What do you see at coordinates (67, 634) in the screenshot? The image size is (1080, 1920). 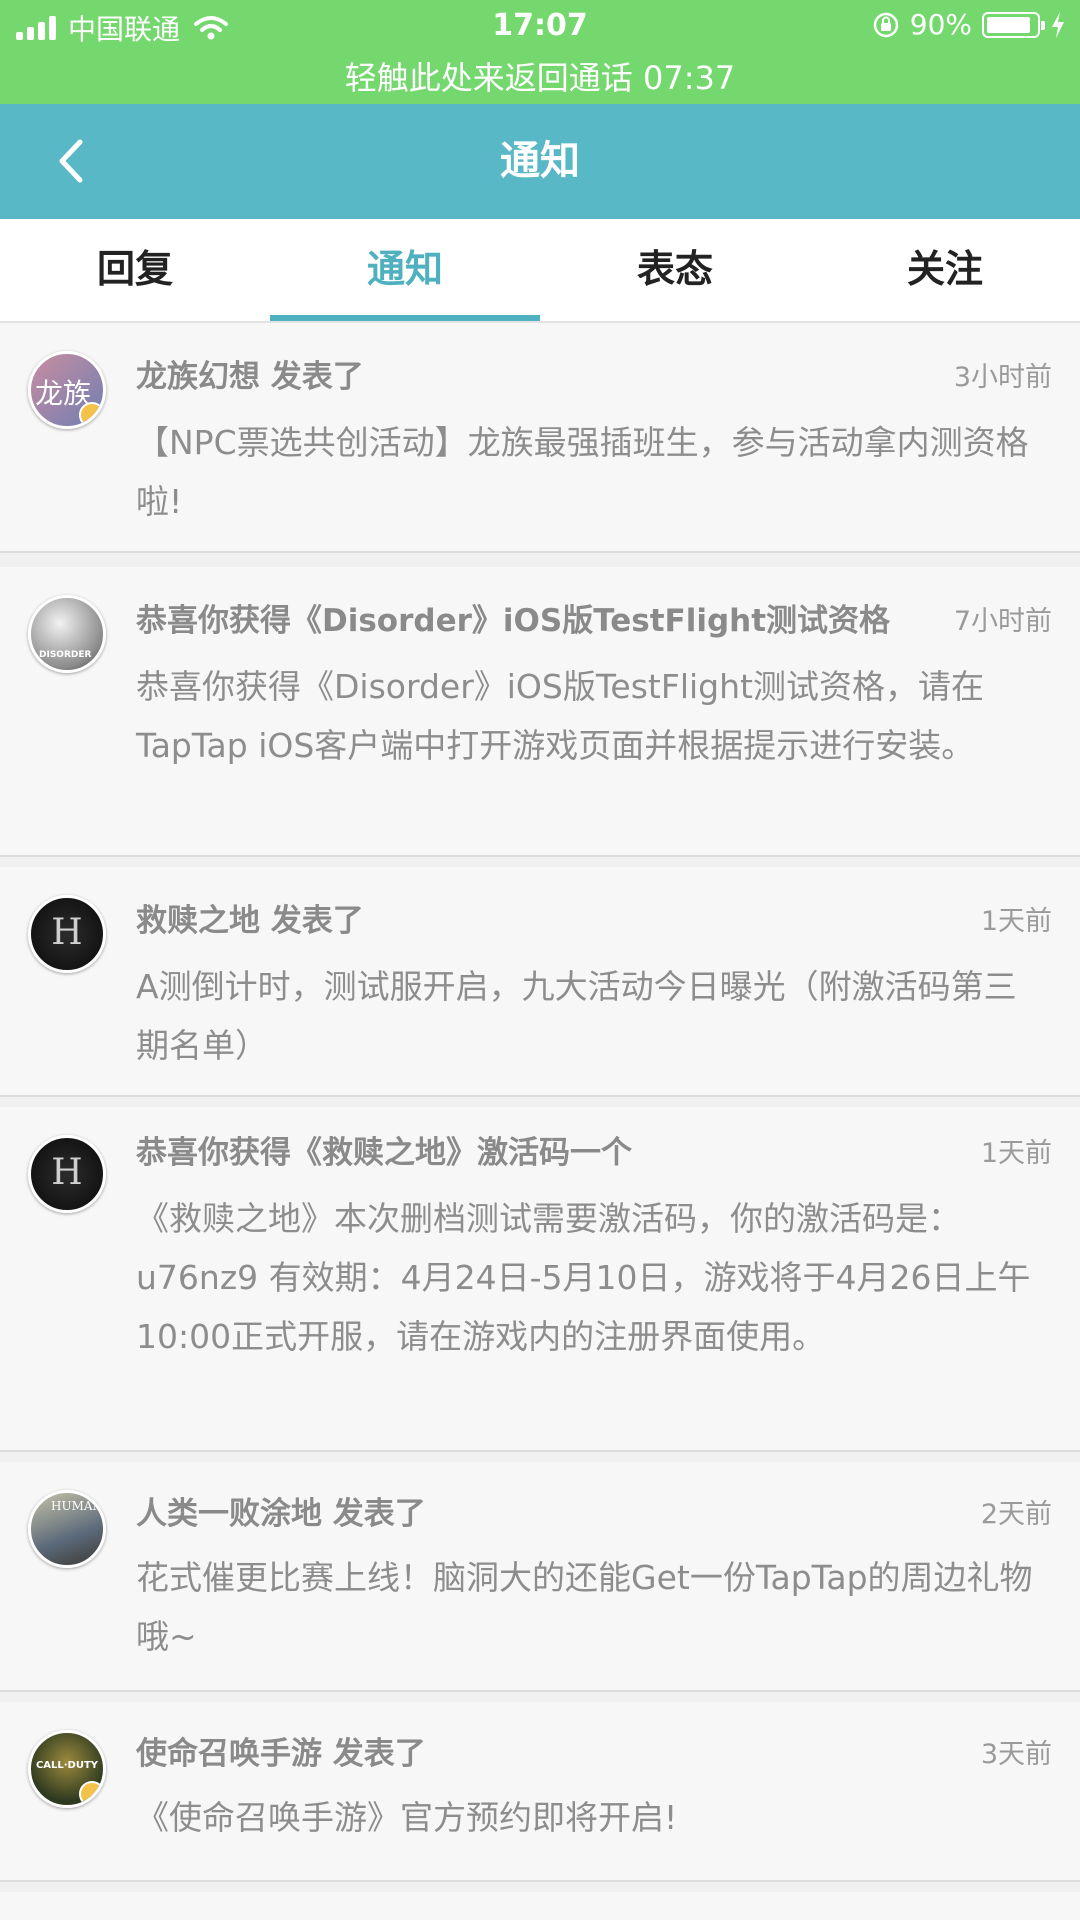 I see `disorder-game-avatar-icon: DISORDER` at bounding box center [67, 634].